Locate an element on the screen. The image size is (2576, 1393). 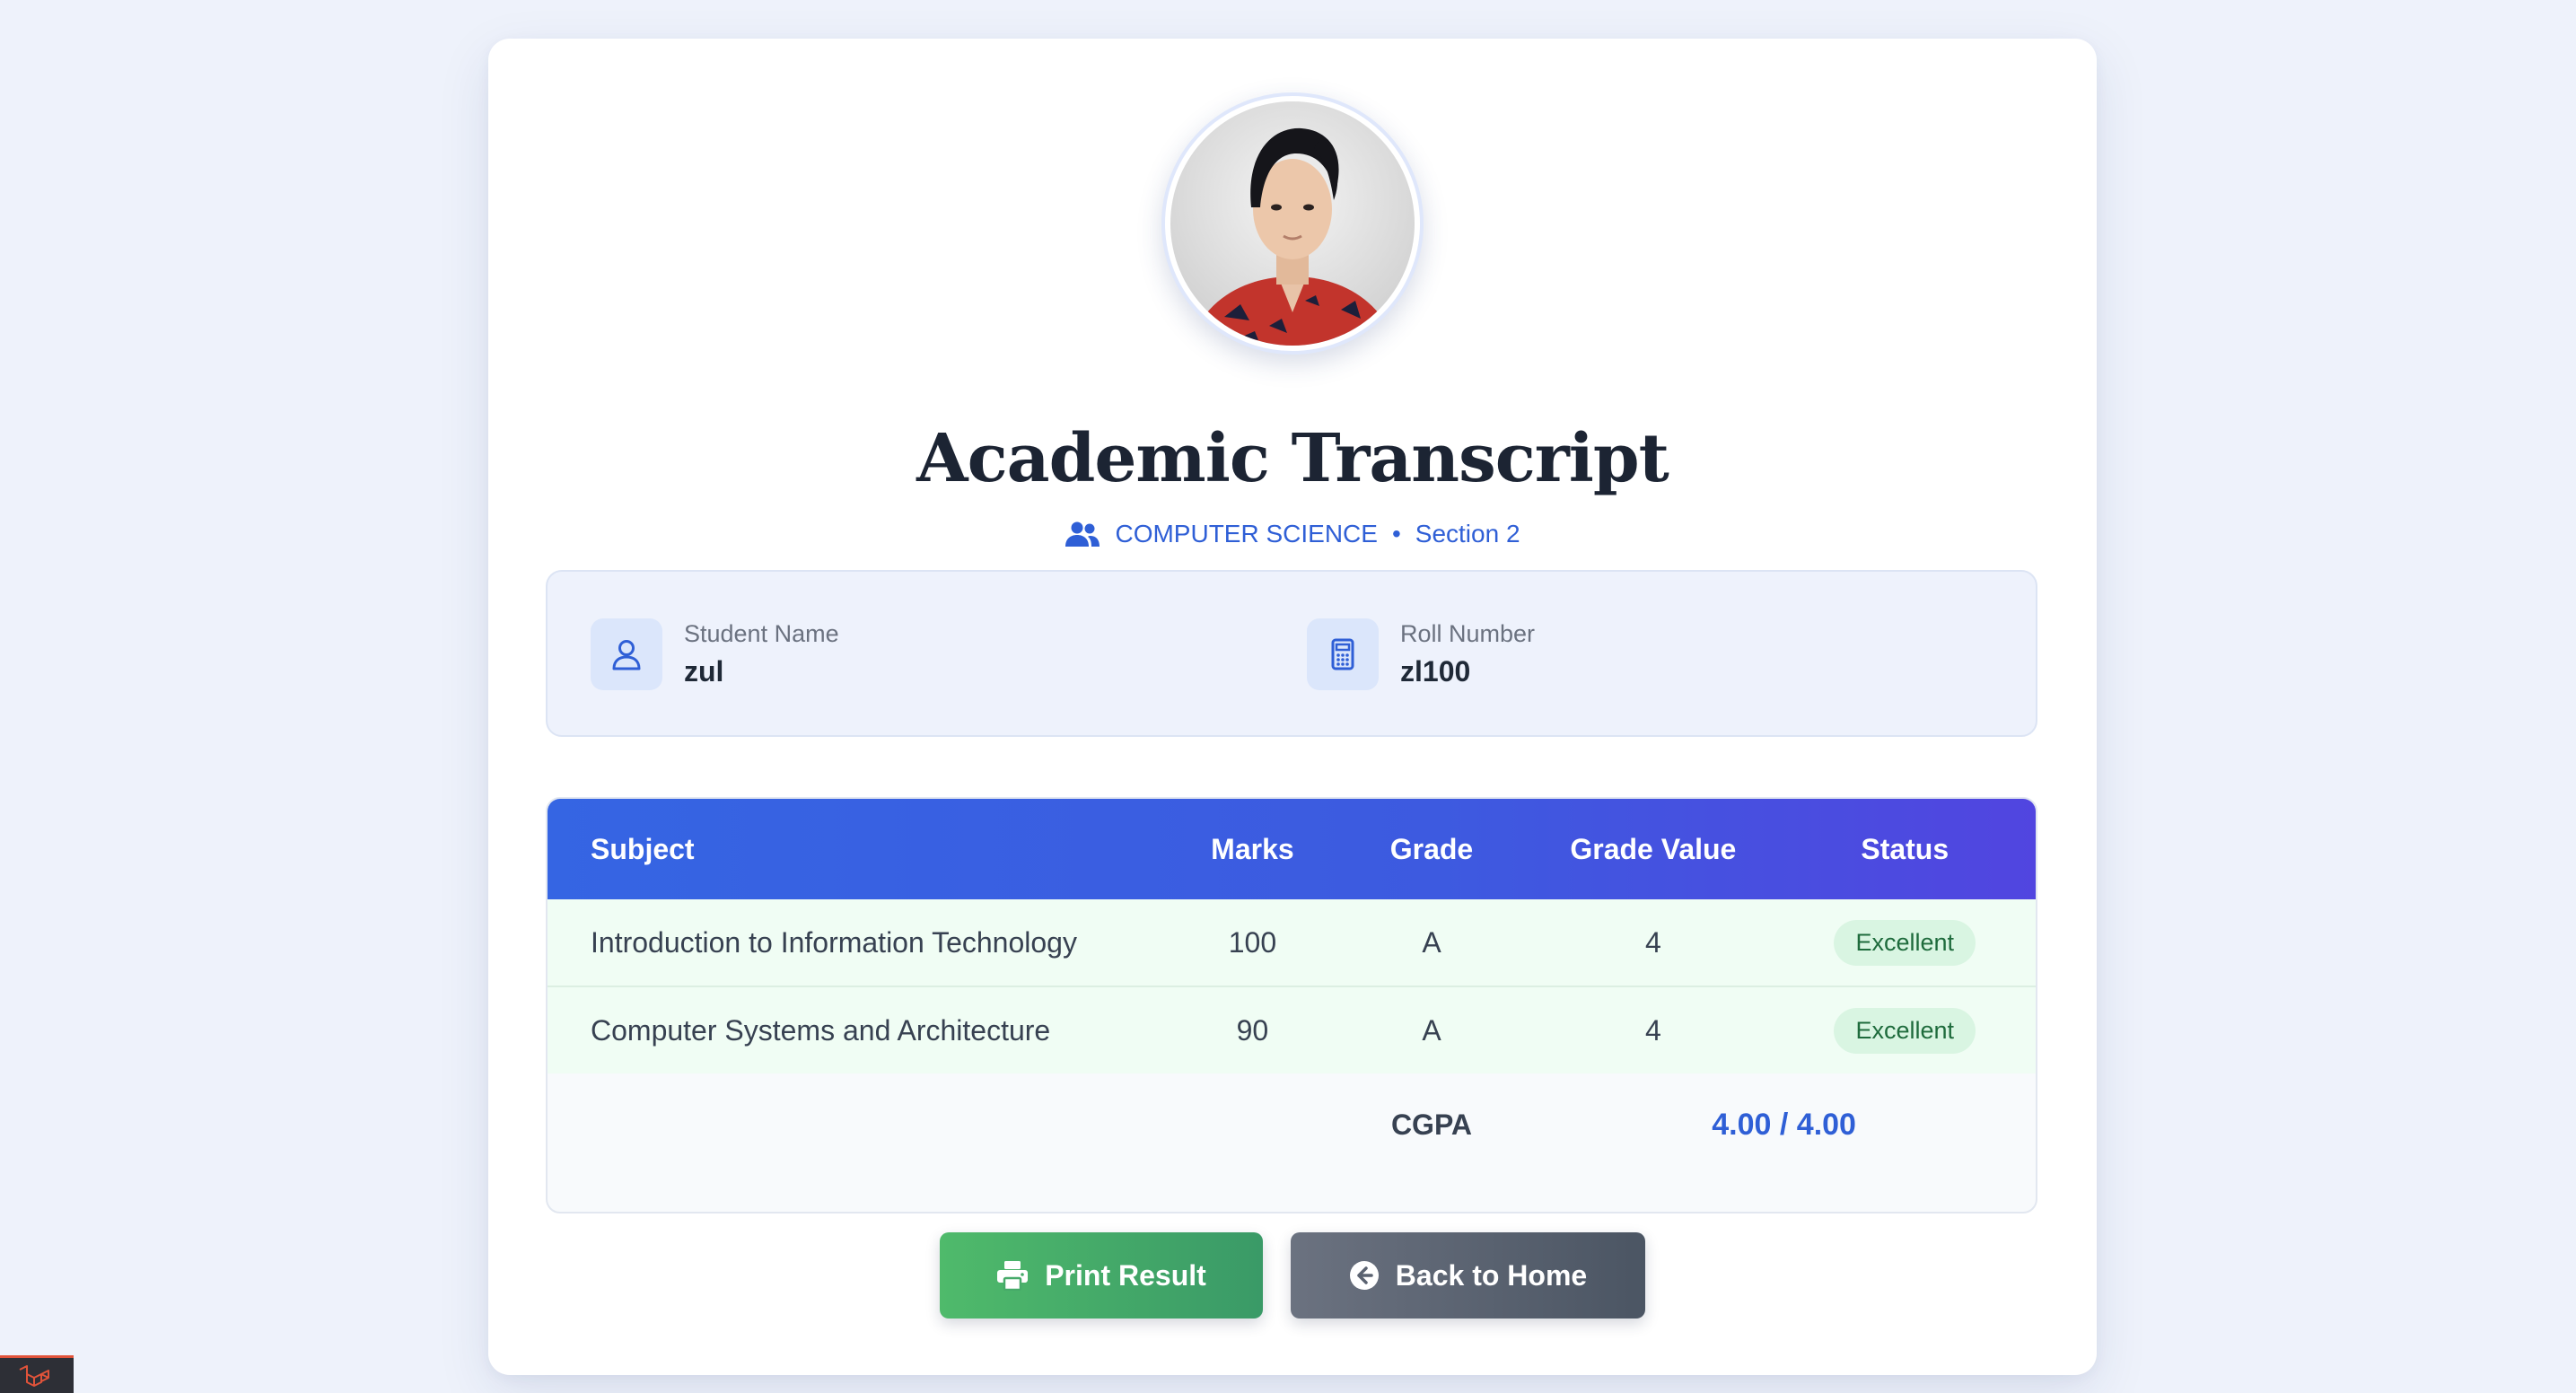
subject-cell: Computer Systems and Architecture is located at coordinates (861, 1030).